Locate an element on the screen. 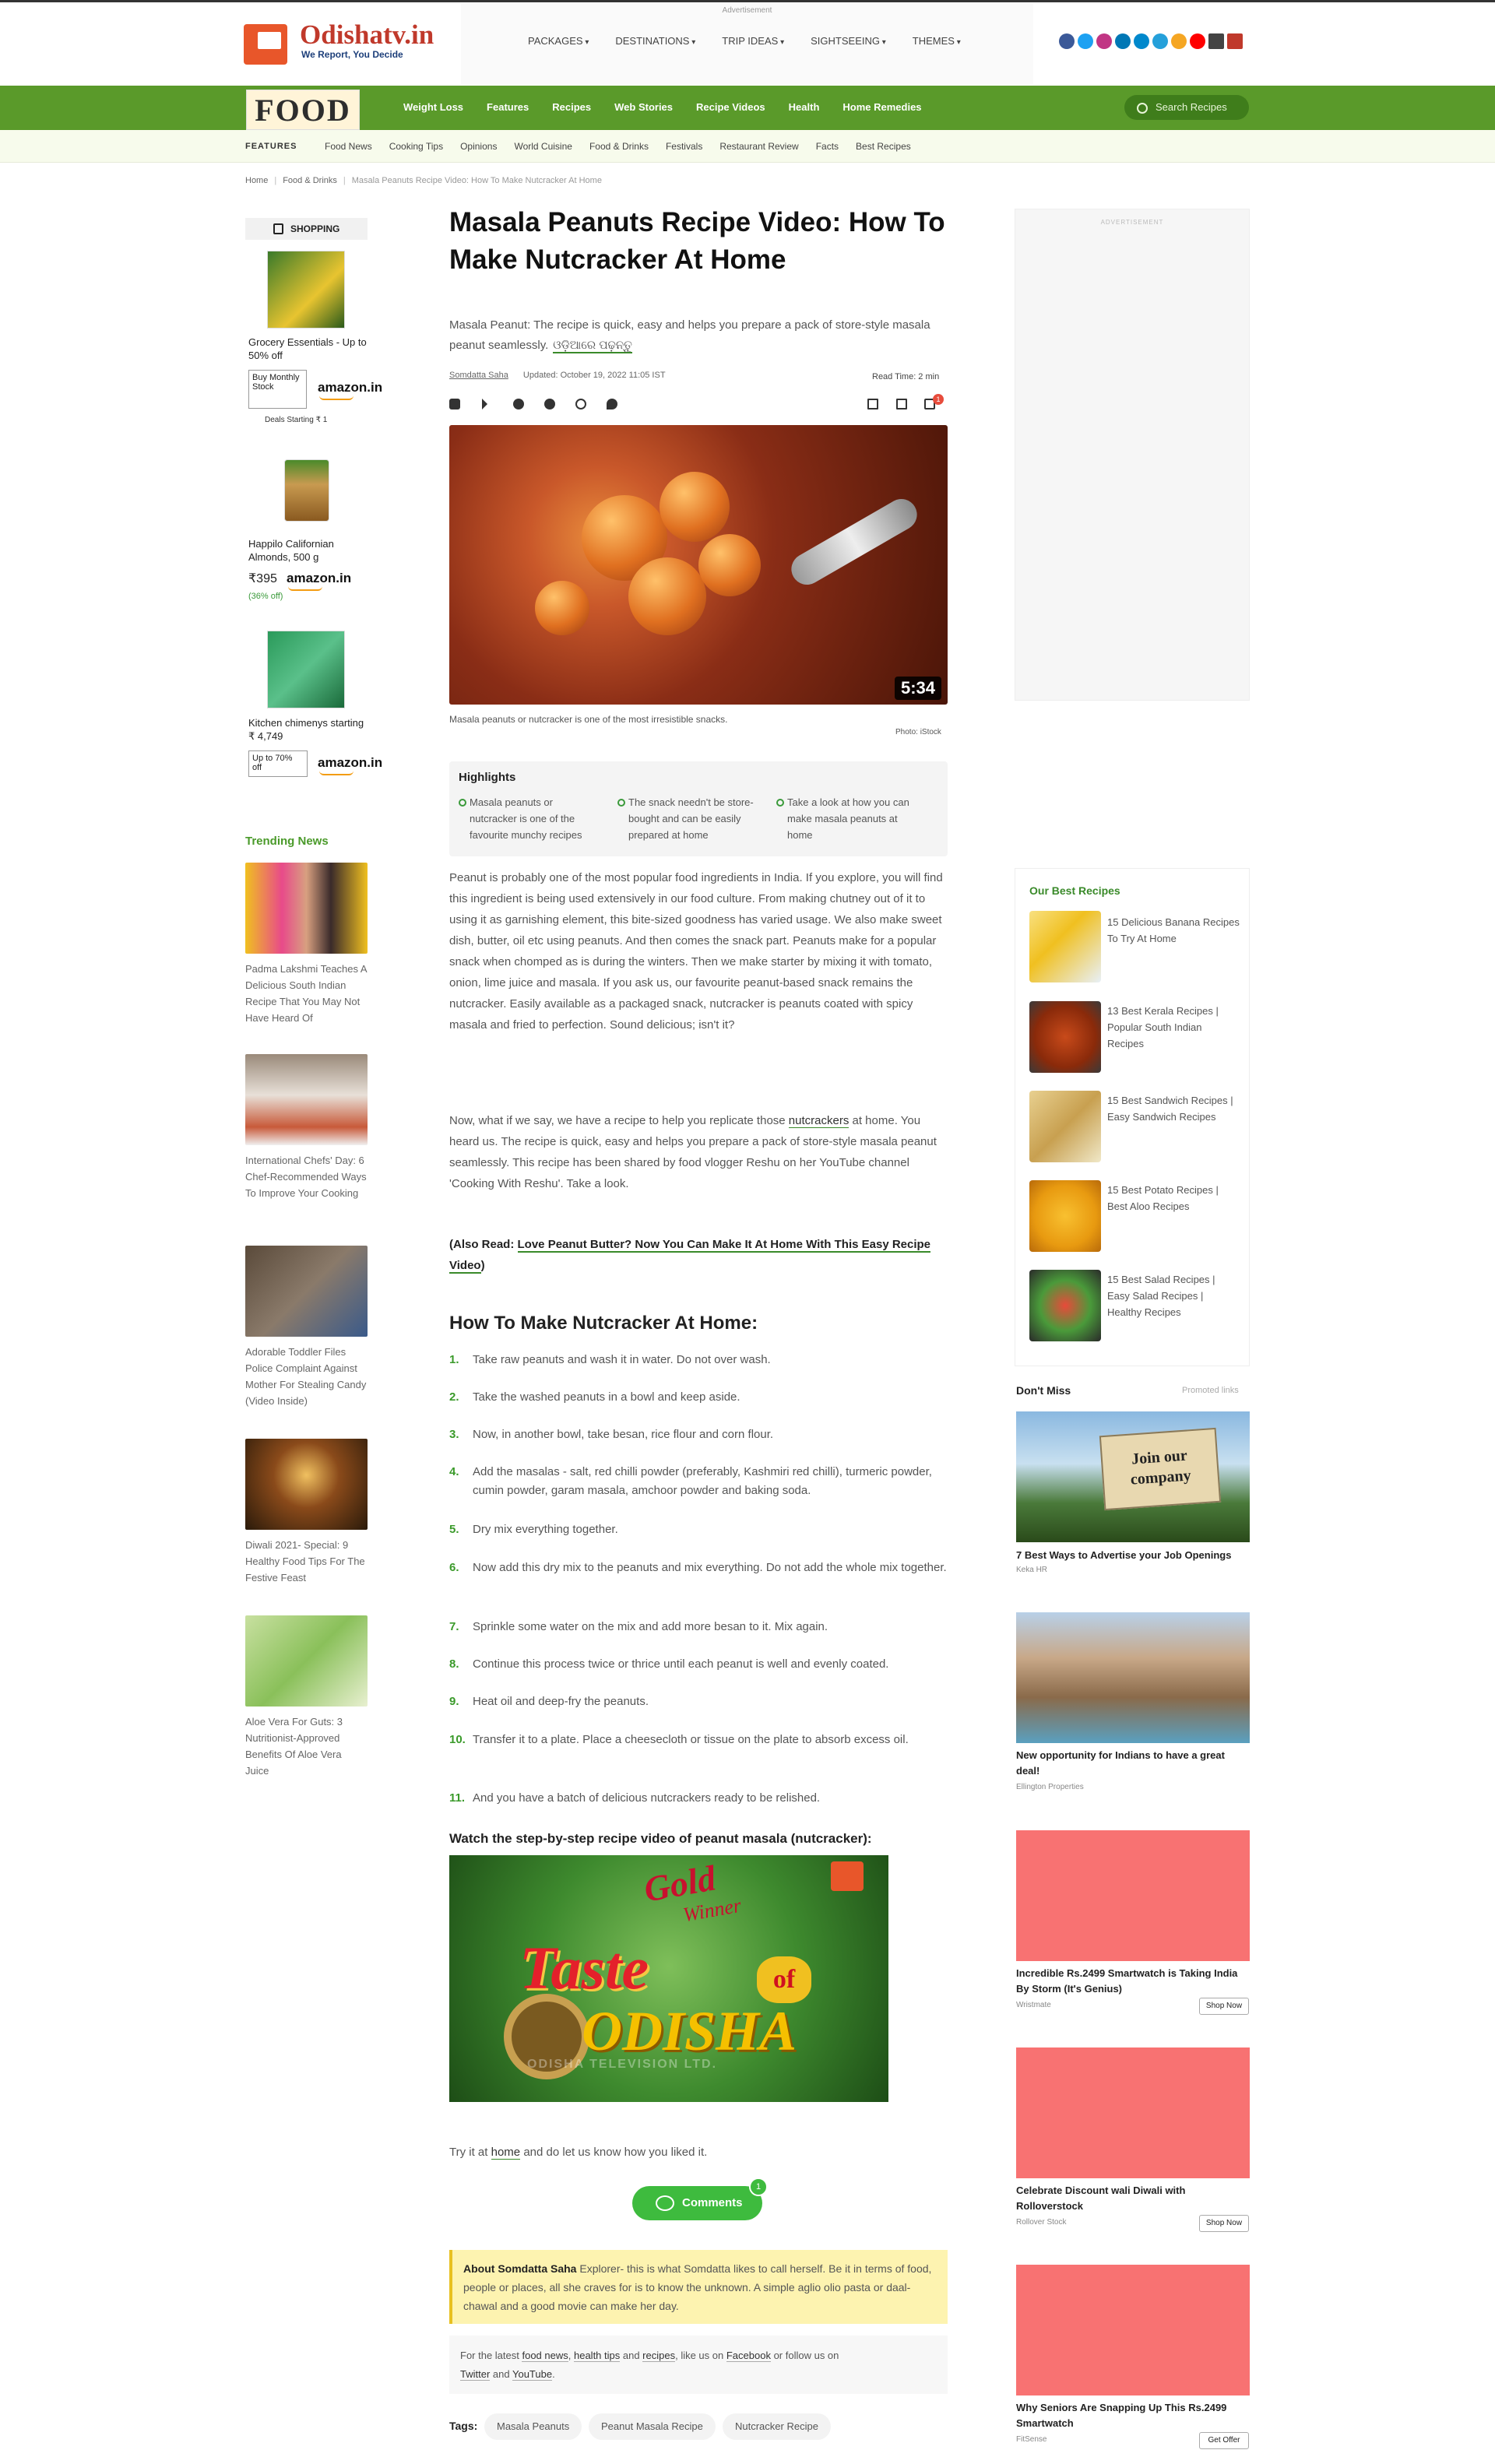 The image size is (1495, 2464). home-link: home is located at coordinates (506, 2153).